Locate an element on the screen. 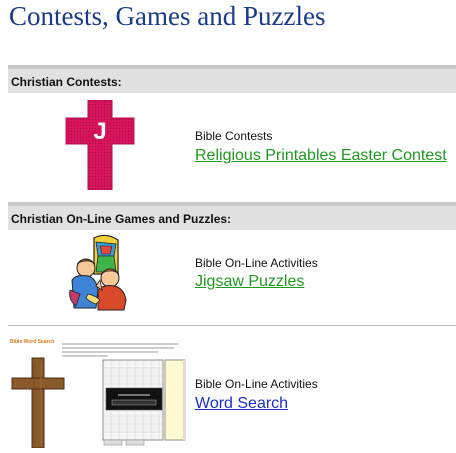 This screenshot has width=456, height=453. thumb-title: Bible Word Search is located at coordinates (32, 342).